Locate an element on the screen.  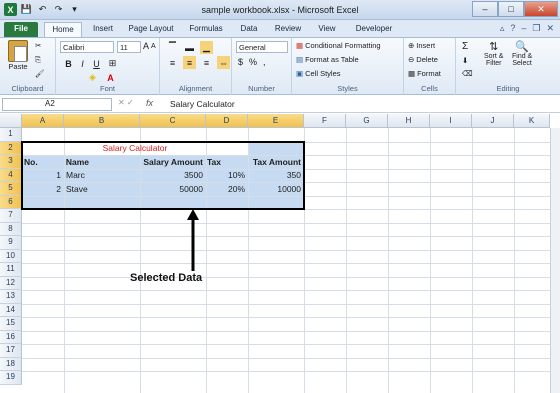
cells-group-label: Cells is located at coordinates (429, 88).